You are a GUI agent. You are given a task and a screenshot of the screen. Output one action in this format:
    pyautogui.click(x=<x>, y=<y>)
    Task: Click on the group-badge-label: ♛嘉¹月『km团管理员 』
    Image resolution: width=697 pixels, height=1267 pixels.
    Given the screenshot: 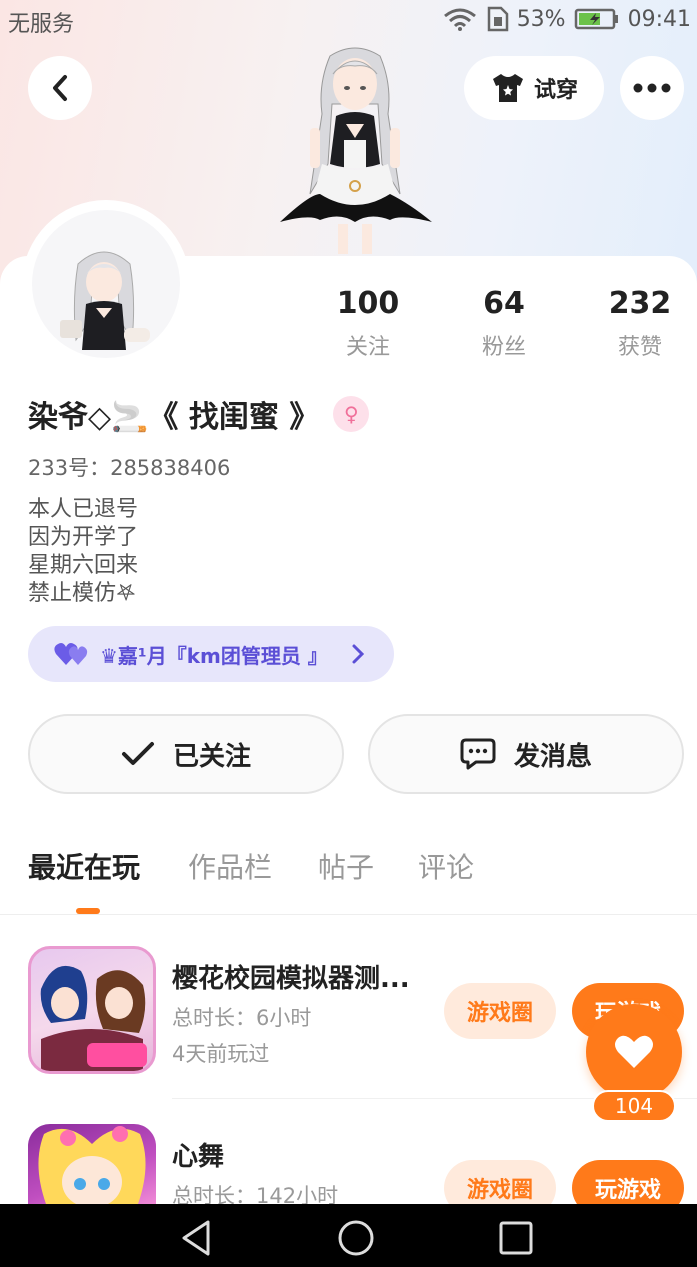 What is the action you would take?
    pyautogui.click(x=214, y=655)
    